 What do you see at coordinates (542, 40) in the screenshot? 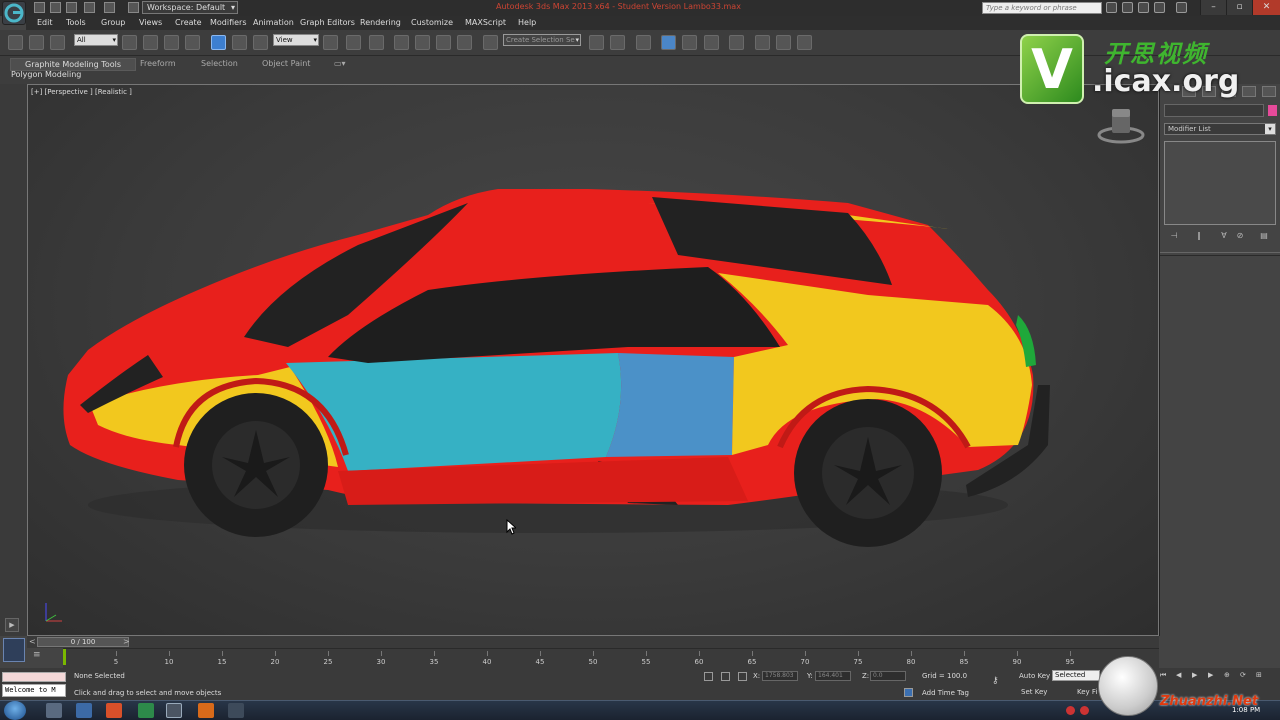
I see `named-selection-dropdown: Create Selection Se ▾` at bounding box center [542, 40].